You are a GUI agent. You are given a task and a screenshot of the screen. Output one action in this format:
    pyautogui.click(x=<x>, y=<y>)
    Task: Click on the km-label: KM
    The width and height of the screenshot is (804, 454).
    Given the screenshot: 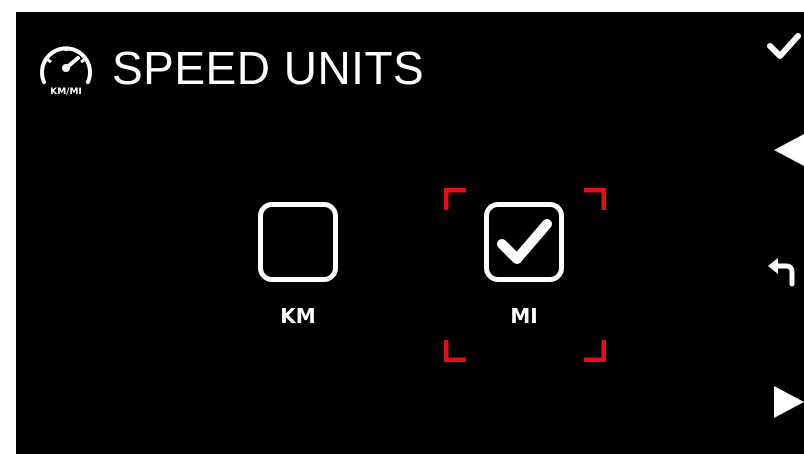 What is the action you would take?
    pyautogui.click(x=298, y=316)
    